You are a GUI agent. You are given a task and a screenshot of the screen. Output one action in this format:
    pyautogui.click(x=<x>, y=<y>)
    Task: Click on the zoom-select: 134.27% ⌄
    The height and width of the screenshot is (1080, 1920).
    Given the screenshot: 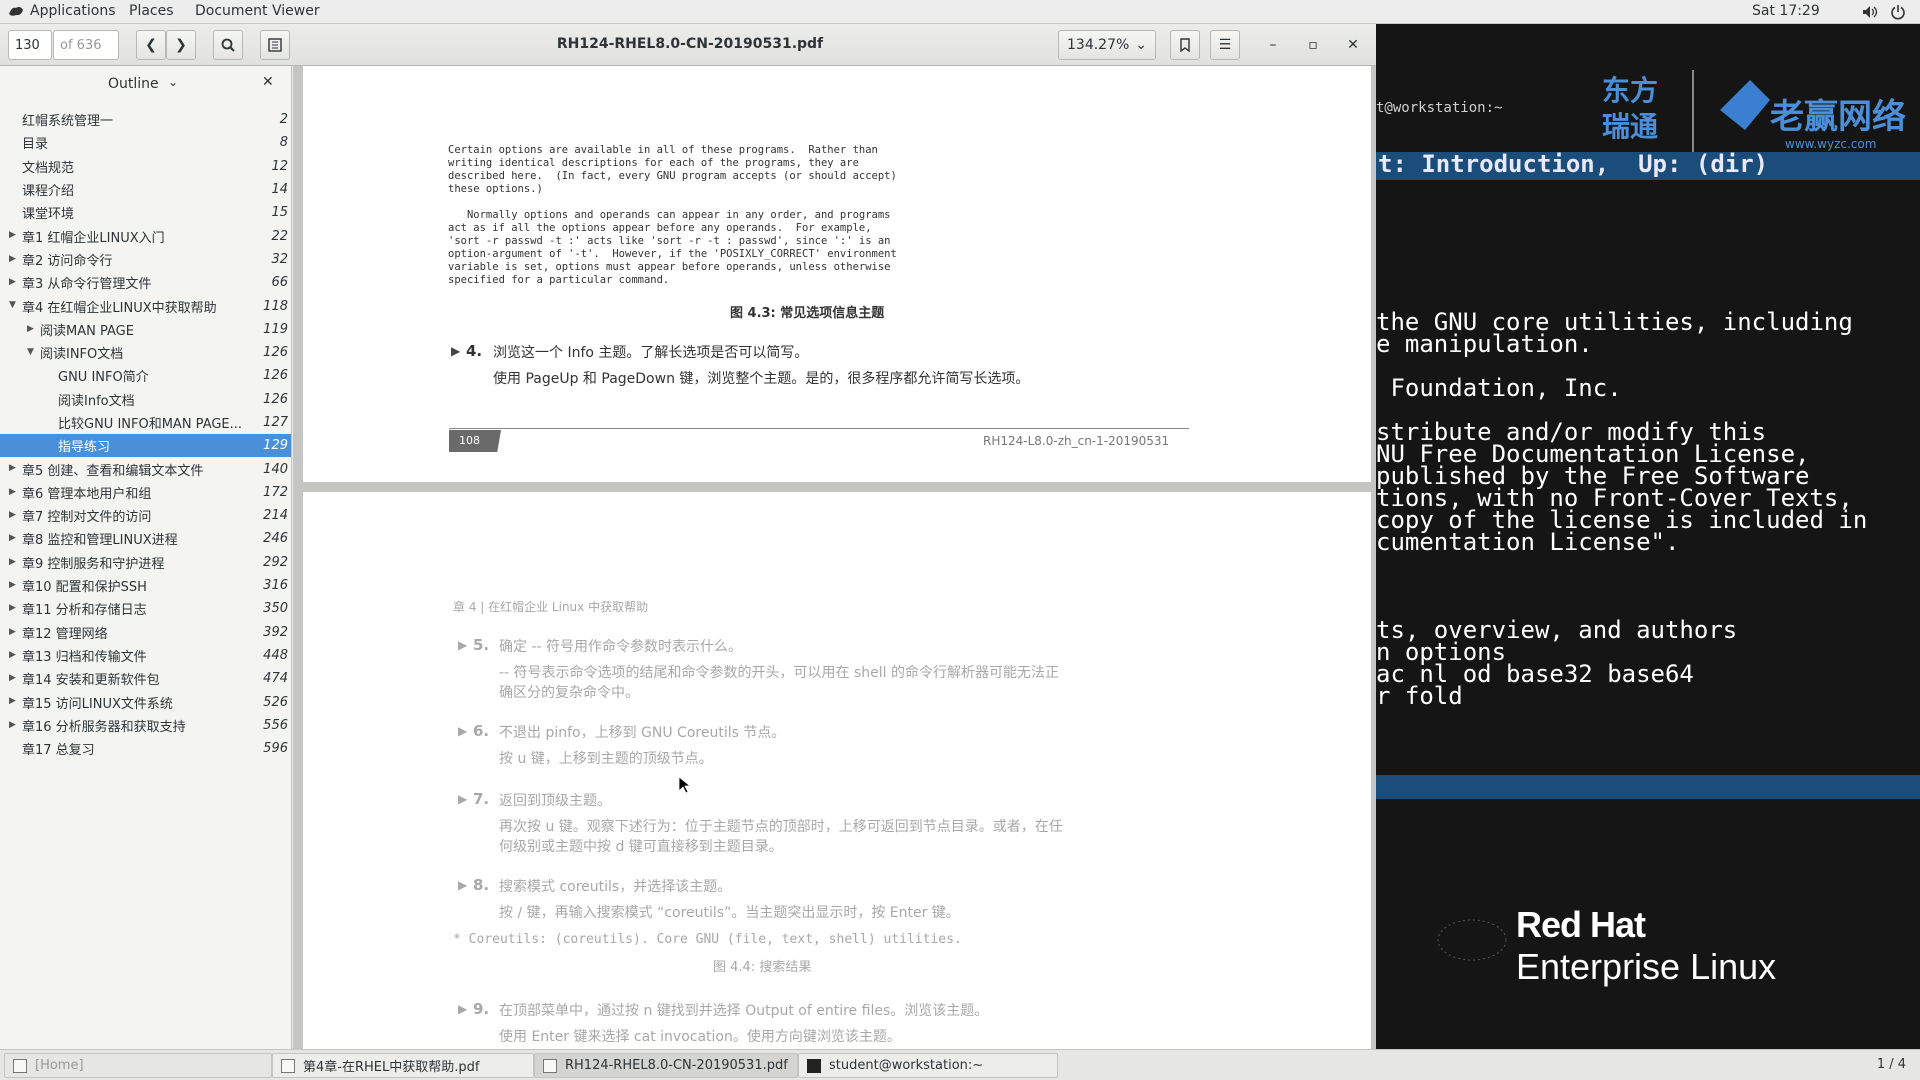 What is the action you would take?
    pyautogui.click(x=1107, y=45)
    